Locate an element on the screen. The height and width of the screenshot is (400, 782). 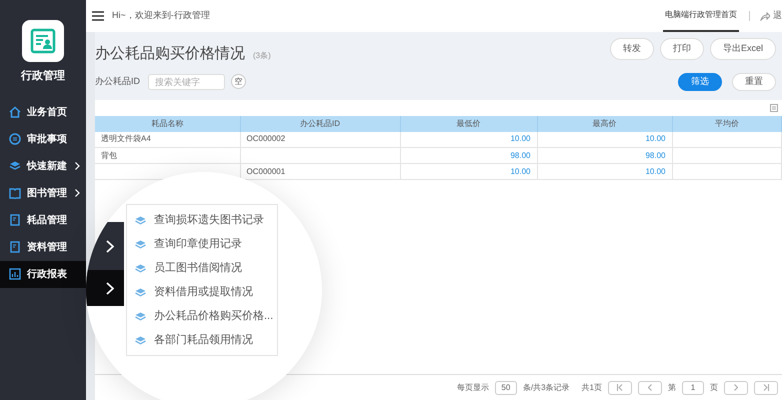
submenu-item: 查询损坏遗失图书记录 is located at coordinates (202, 220).